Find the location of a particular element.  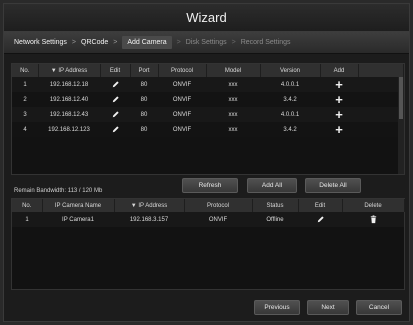

next-button: Next is located at coordinates (328, 307).